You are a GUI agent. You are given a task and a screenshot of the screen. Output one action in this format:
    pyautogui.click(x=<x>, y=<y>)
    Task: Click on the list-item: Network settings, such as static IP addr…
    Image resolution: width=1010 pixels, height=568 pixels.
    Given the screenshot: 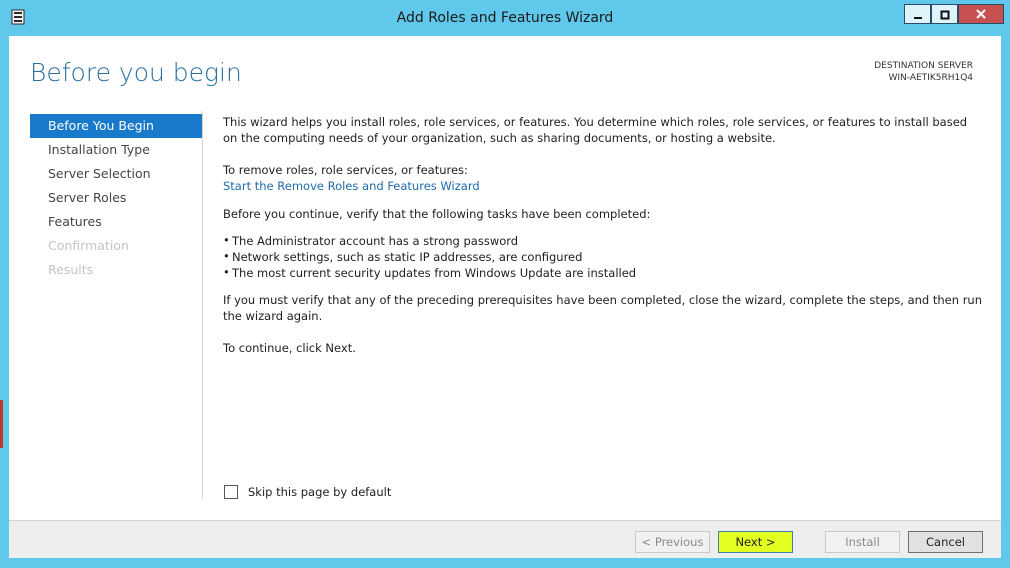 What is the action you would take?
    pyautogui.click(x=603, y=256)
    